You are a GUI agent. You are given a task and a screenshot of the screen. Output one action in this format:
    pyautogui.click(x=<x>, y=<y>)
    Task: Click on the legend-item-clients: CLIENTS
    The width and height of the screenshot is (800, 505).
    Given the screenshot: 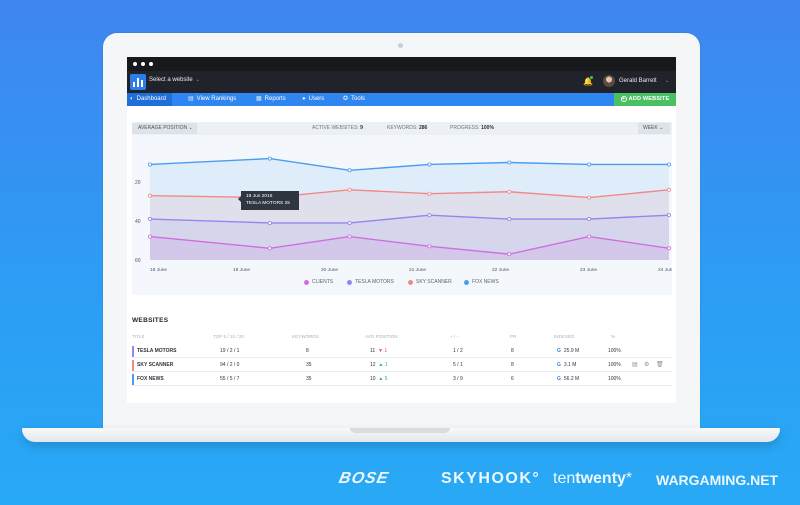 What is the action you would take?
    pyautogui.click(x=318, y=282)
    